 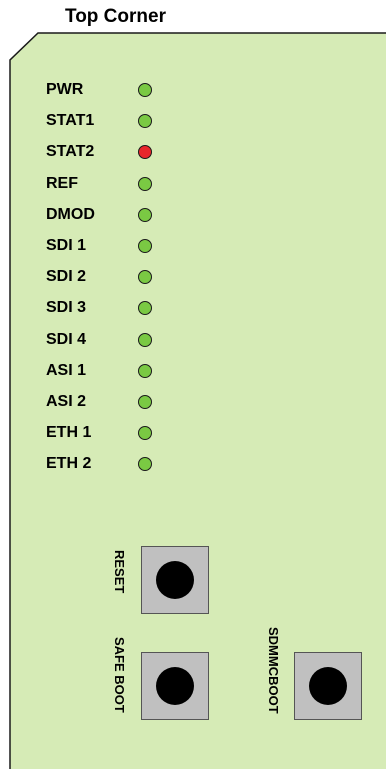 What do you see at coordinates (69, 433) in the screenshot?
I see `led-label: ETH 1` at bounding box center [69, 433].